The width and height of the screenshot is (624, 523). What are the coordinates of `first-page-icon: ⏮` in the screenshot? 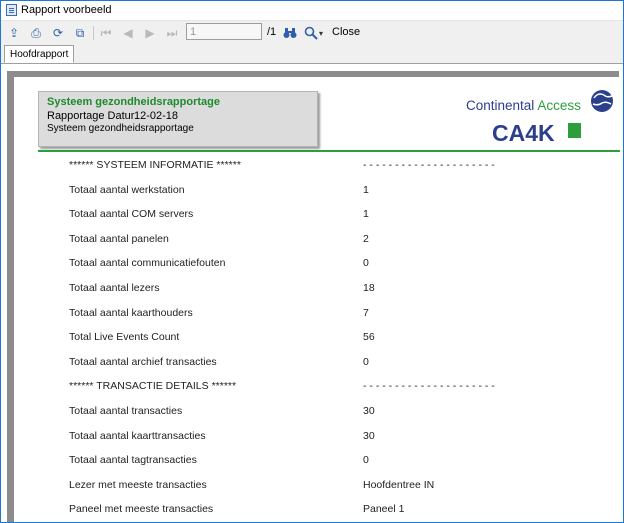 It's located at (106, 33).